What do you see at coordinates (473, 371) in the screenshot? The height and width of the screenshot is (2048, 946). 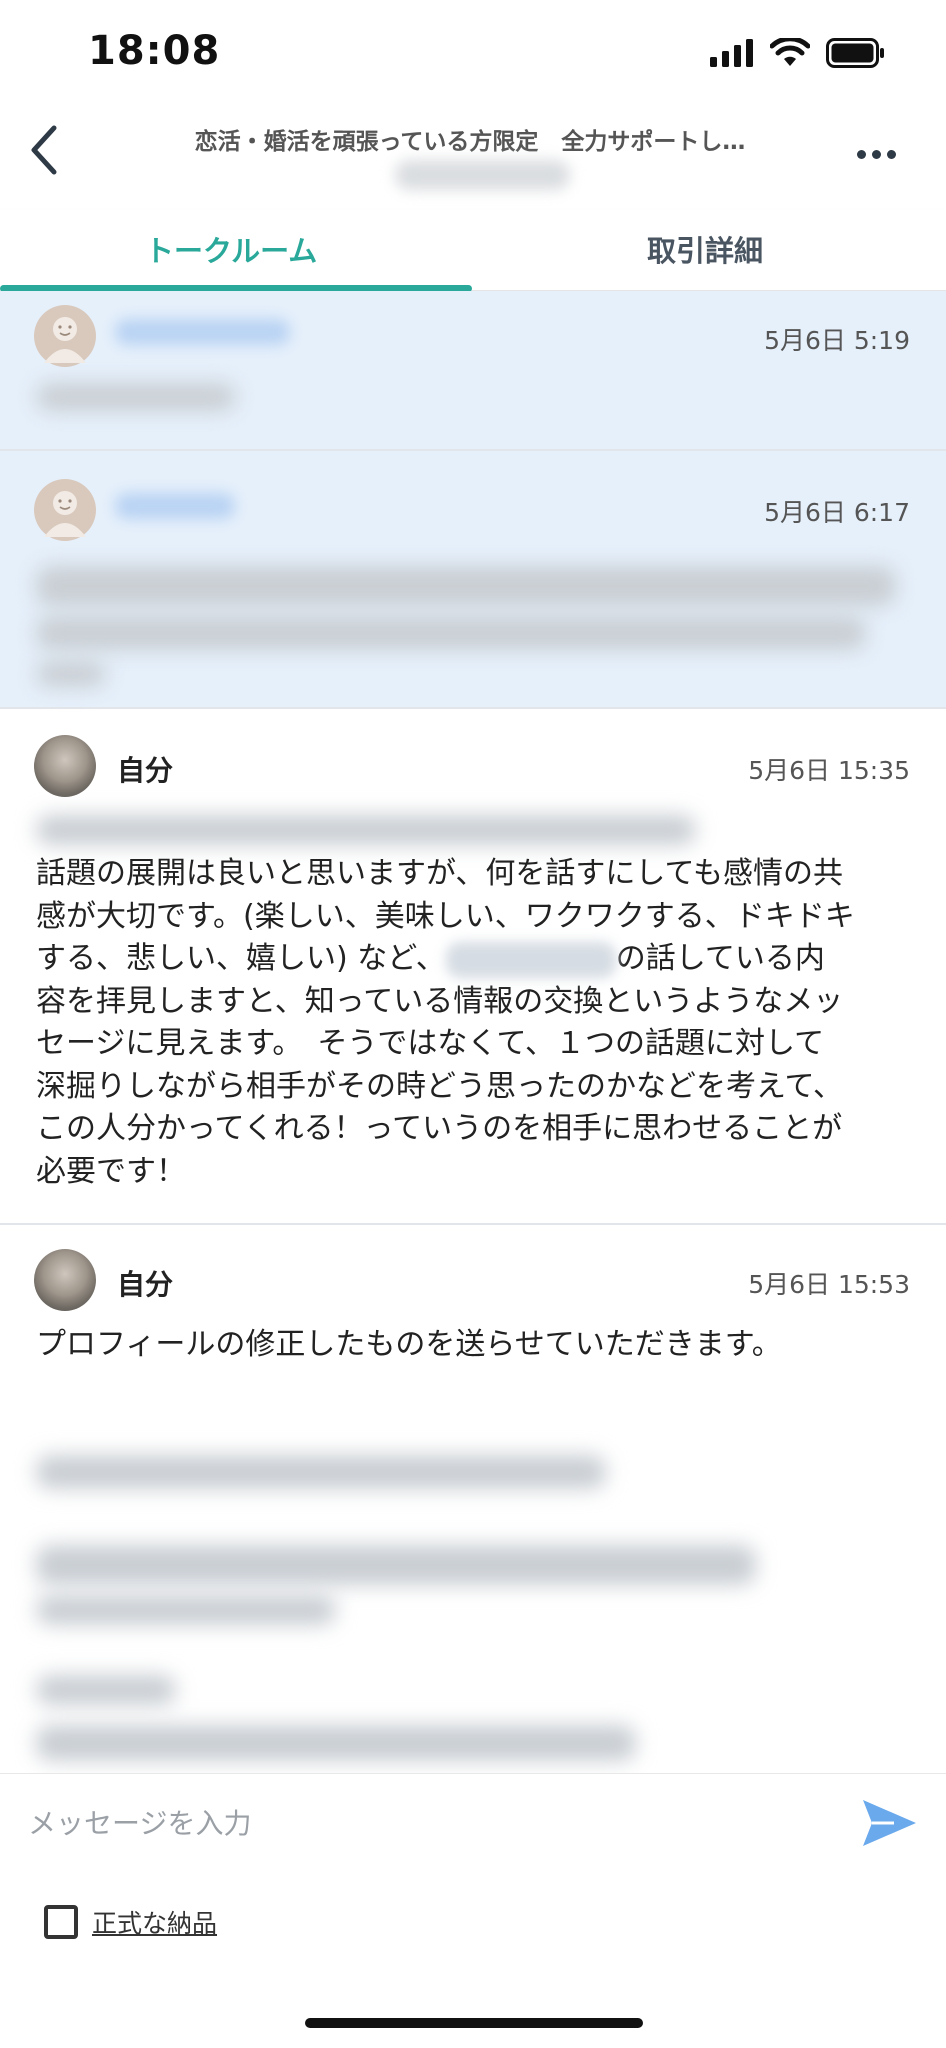 I see `message-item: 5月6日 5:19` at bounding box center [473, 371].